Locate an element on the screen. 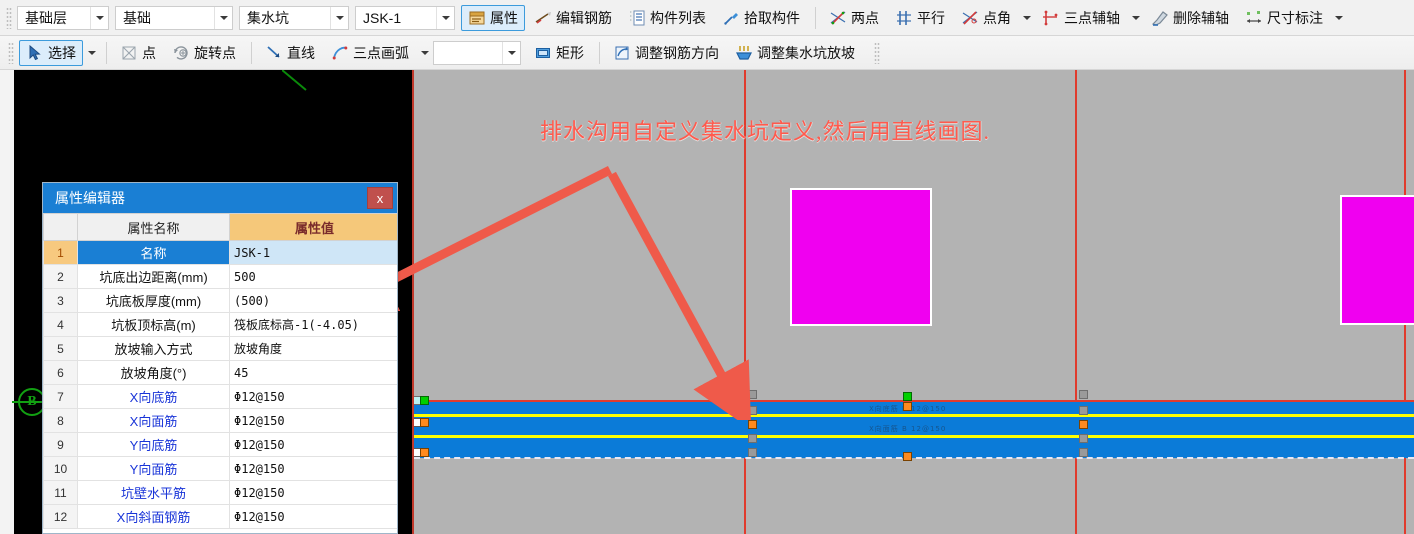 This screenshot has width=1414, height=534. button-edit-rebar: 编辑钢筋 is located at coordinates (573, 18).